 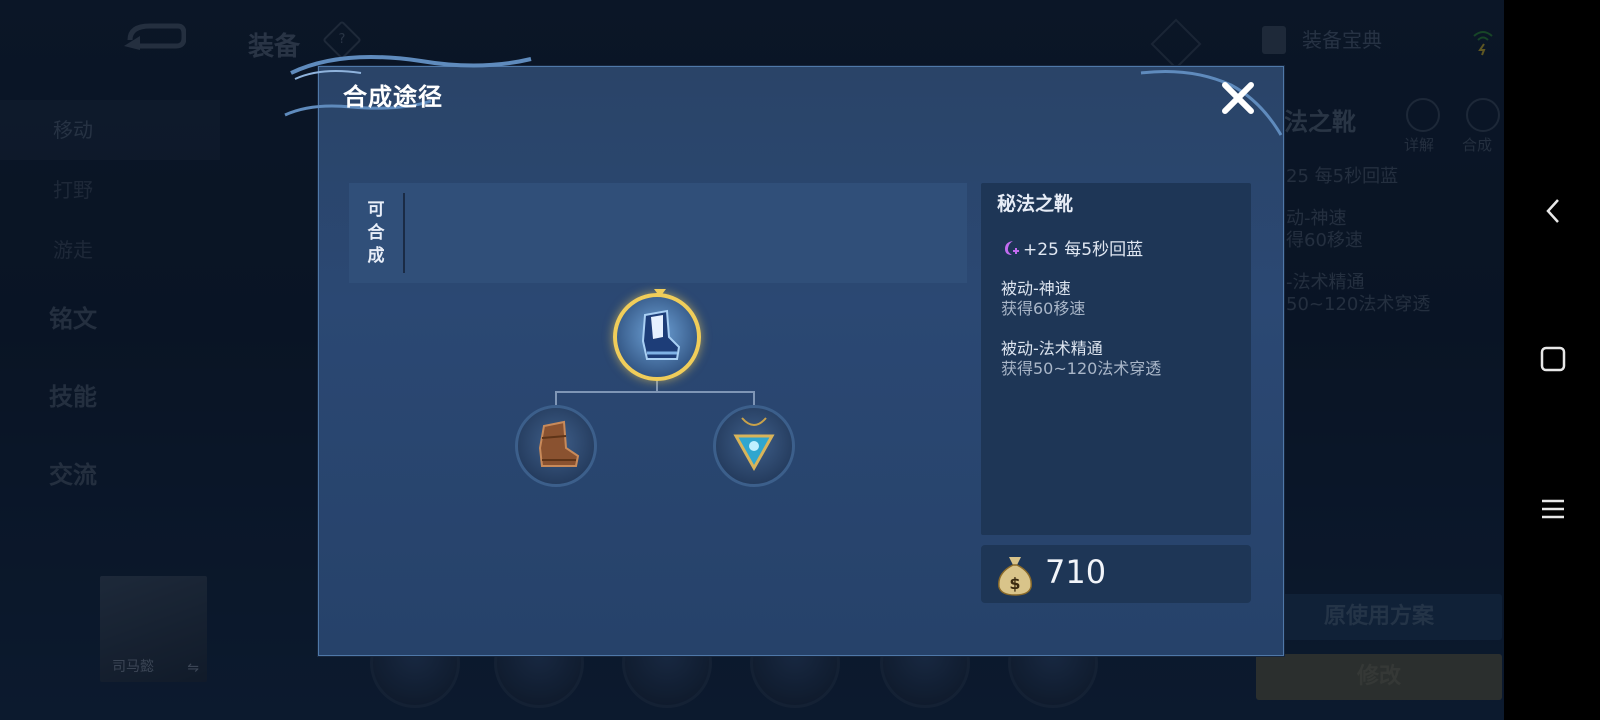 I want to click on nav-item-jungle: 打野, so click(x=110, y=190).